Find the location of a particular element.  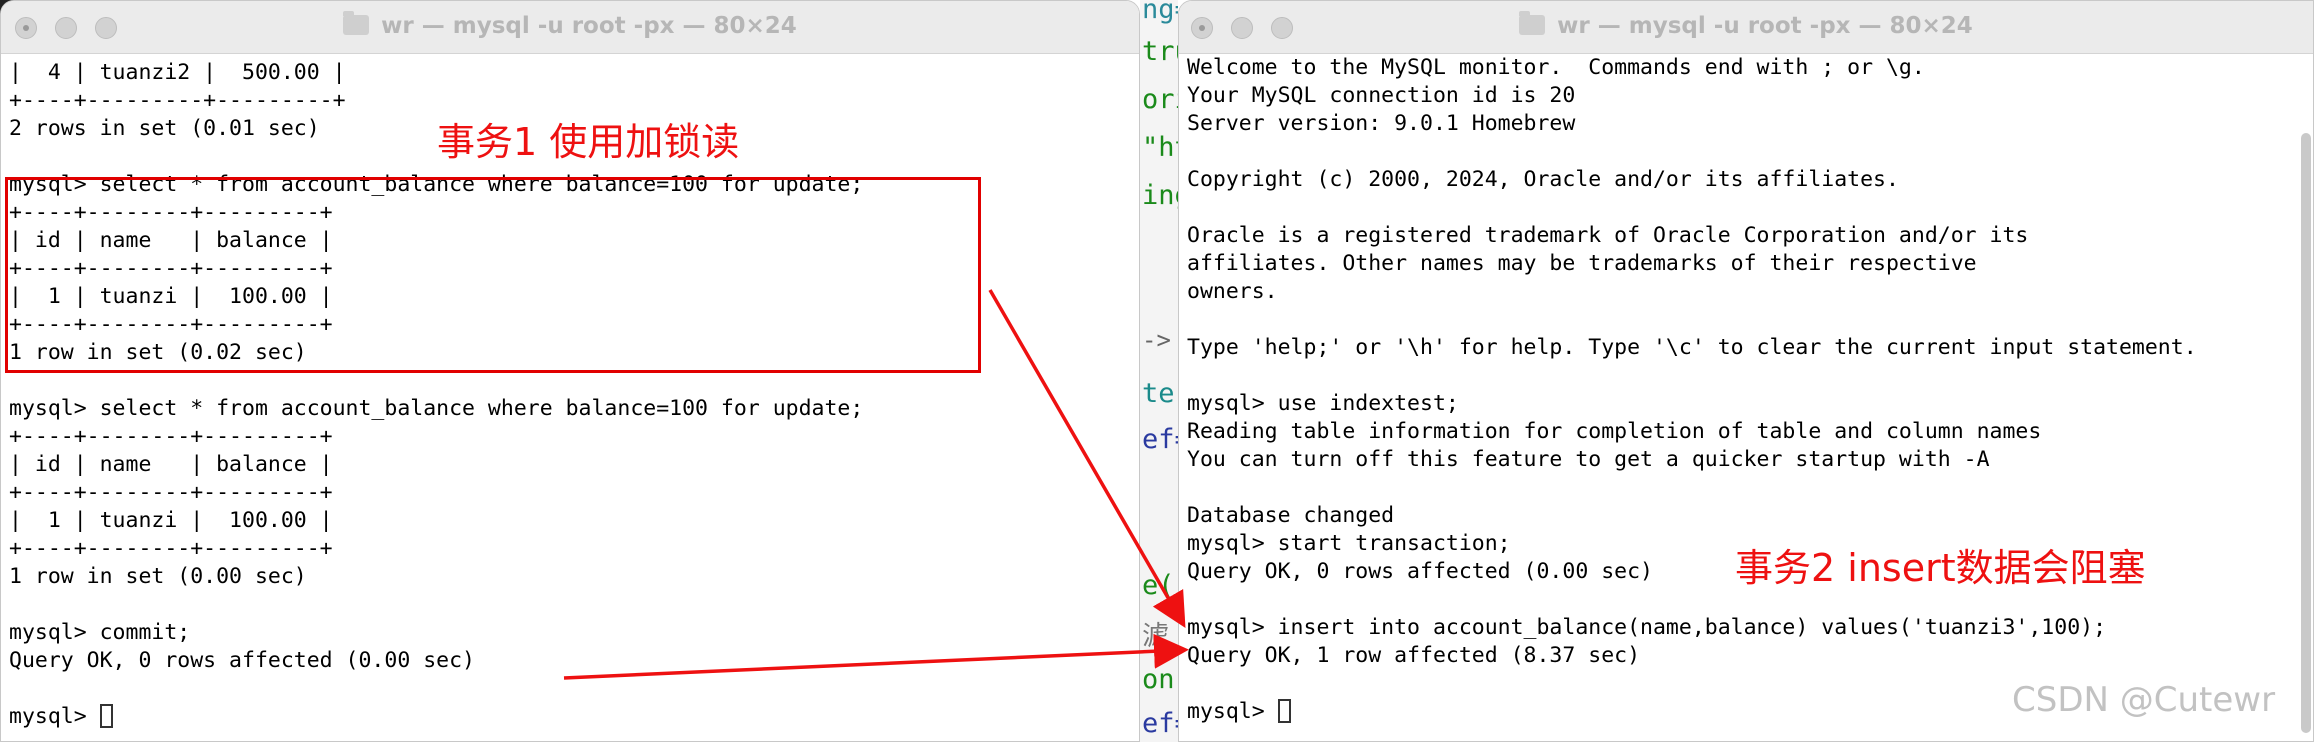

terminal-line: mysql> is located at coordinates (574, 717).